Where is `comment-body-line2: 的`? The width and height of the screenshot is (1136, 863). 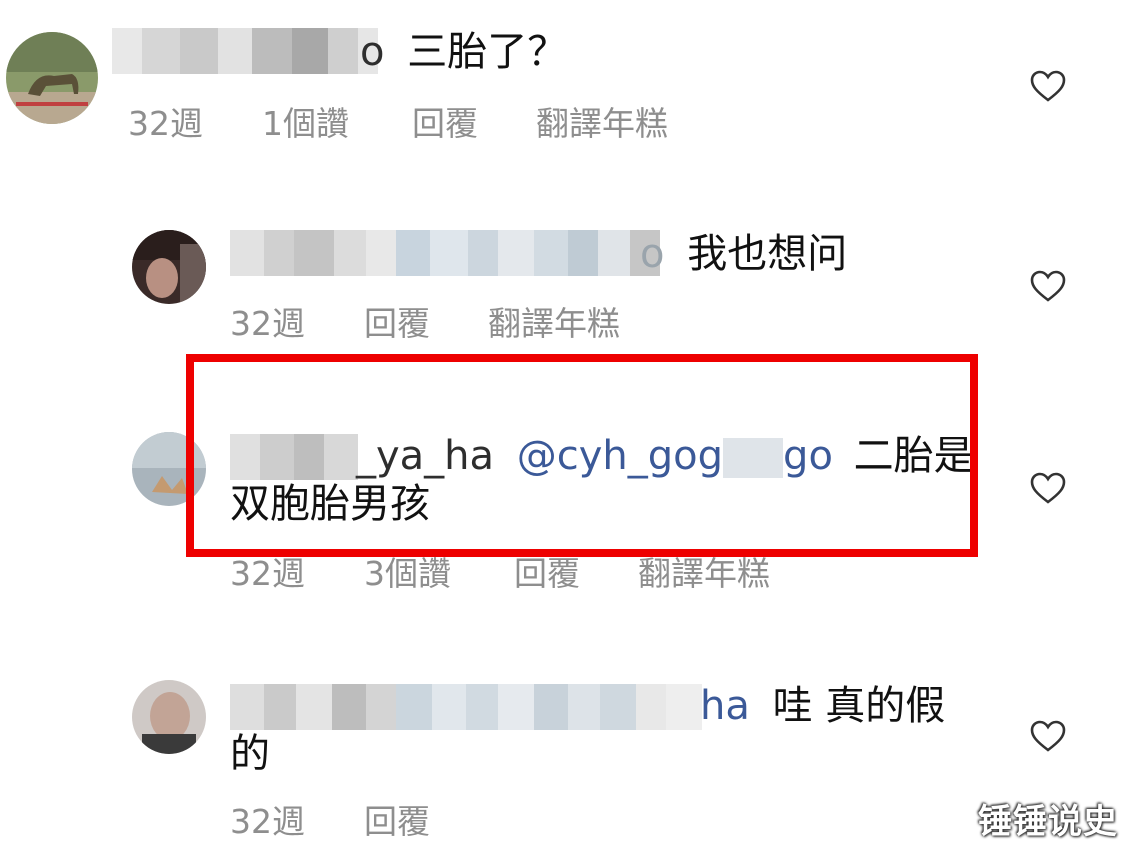
comment-body-line2: 的 is located at coordinates (250, 754).